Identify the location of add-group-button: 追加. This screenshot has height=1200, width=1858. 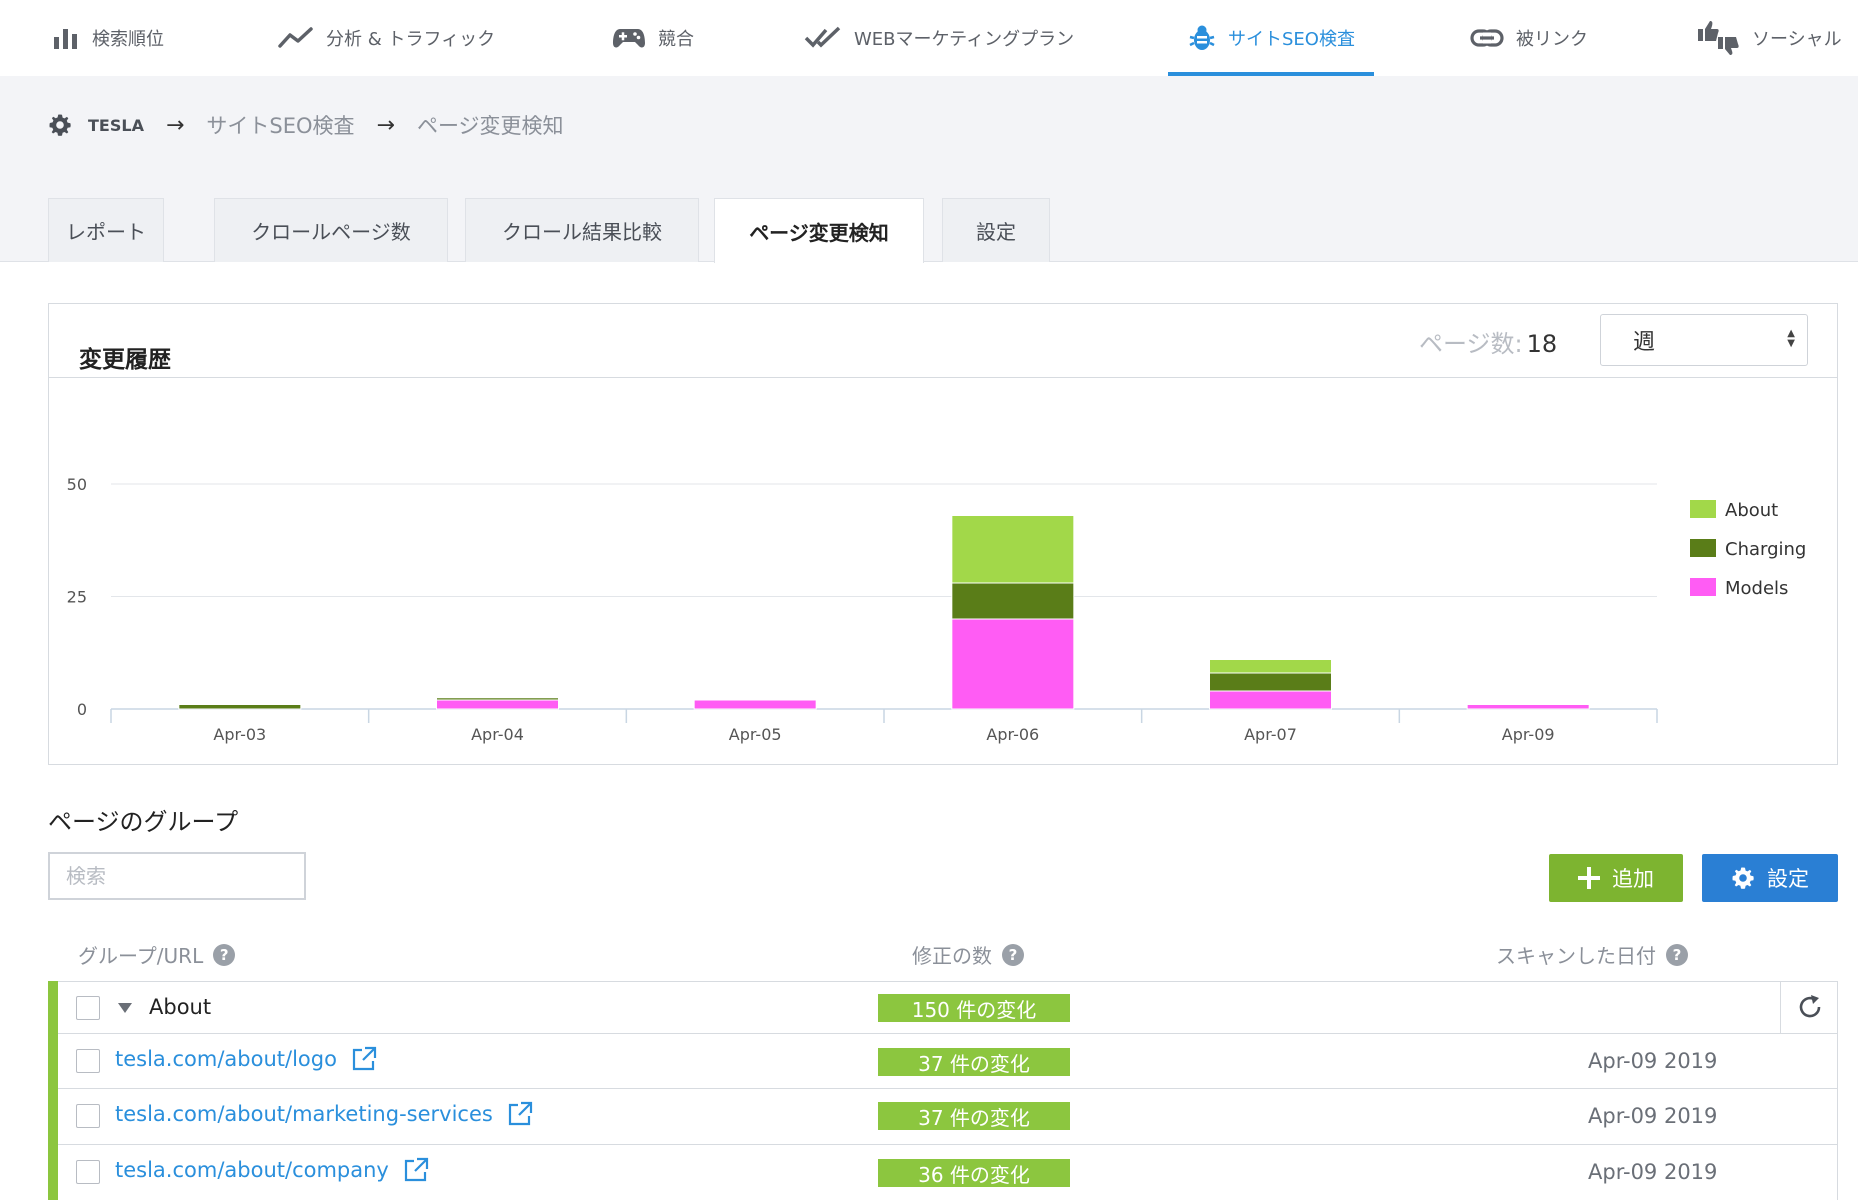
(1616, 878).